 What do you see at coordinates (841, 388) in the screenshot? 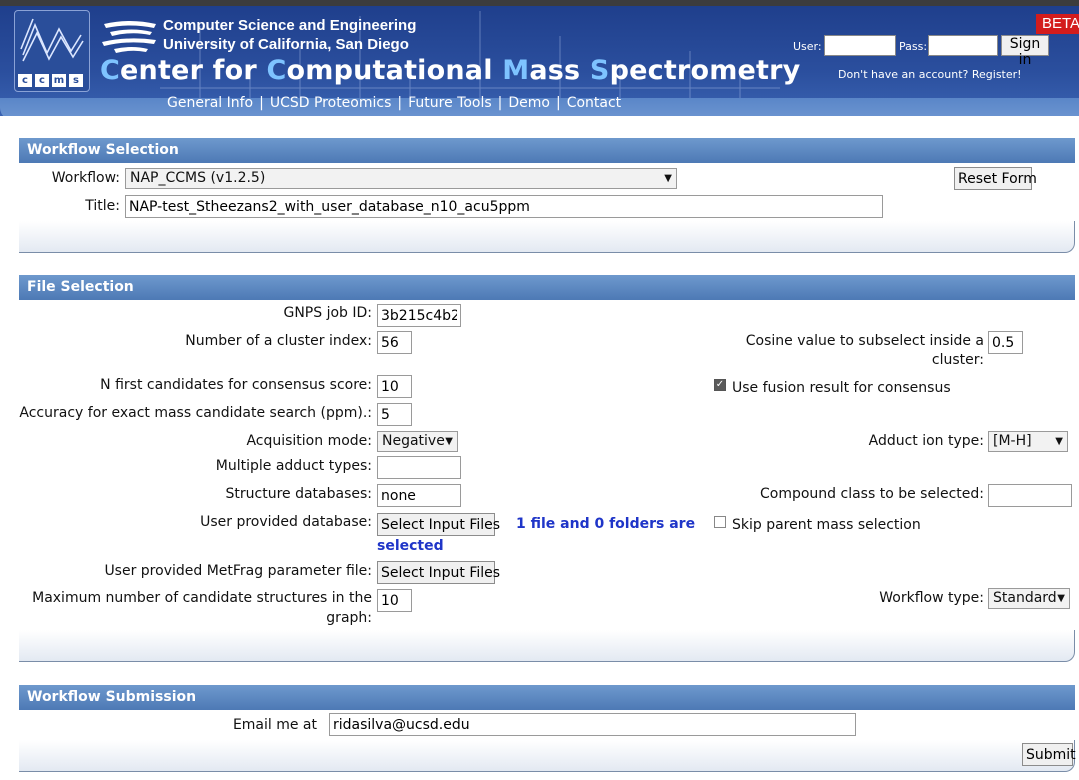
I see `fusion-result-label: Use fusion result for consensus` at bounding box center [841, 388].